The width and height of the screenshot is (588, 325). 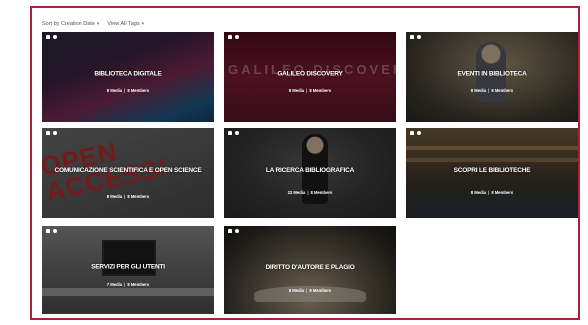 I want to click on tile-title: GALILEO DISCOVERY, so click(x=310, y=74).